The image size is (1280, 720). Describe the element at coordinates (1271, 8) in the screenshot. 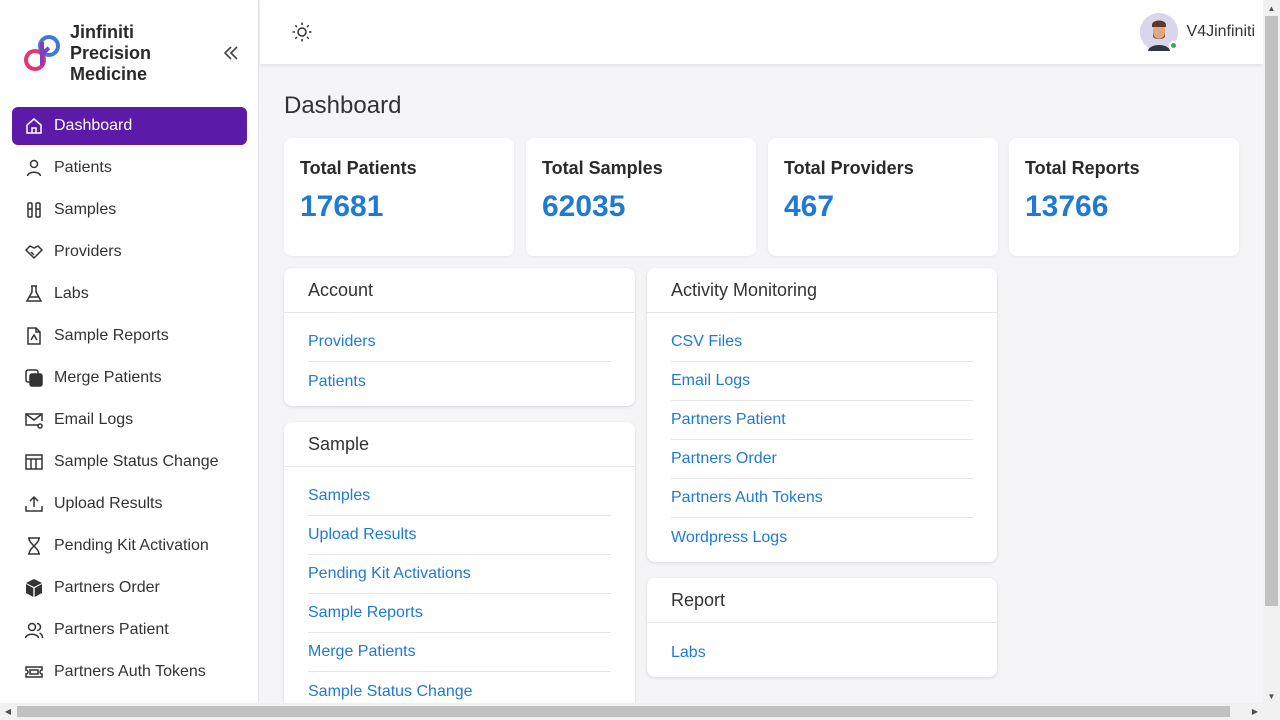

I see `scroll-up-arrow-icon: ▲` at that location.